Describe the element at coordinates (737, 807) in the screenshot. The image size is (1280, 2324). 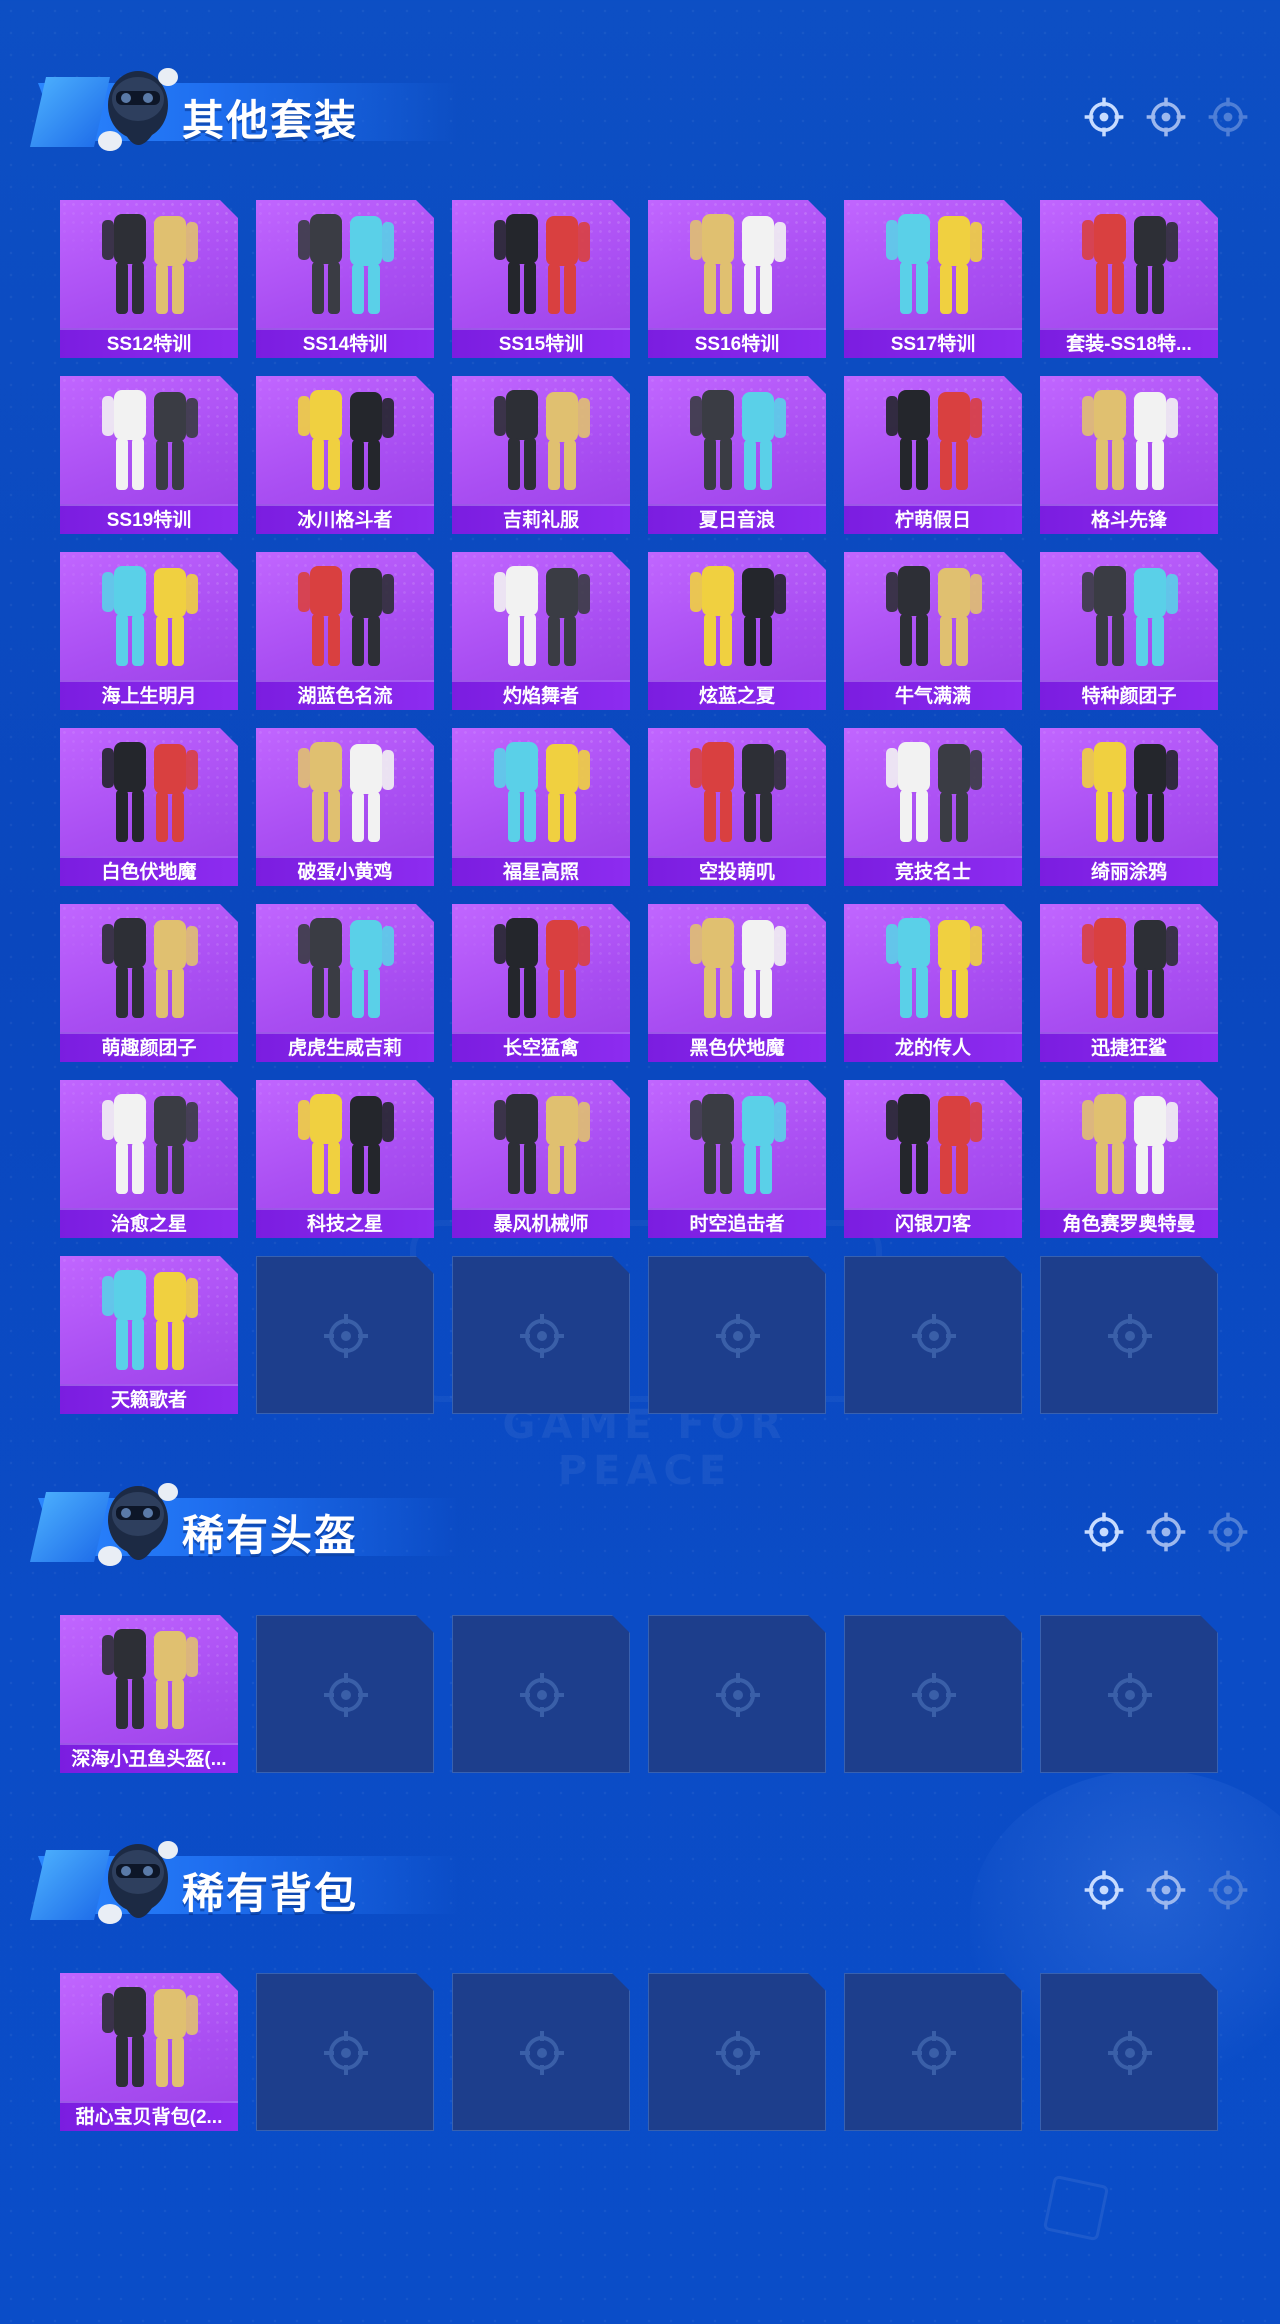
I see `item-card: 空投萌叽` at that location.